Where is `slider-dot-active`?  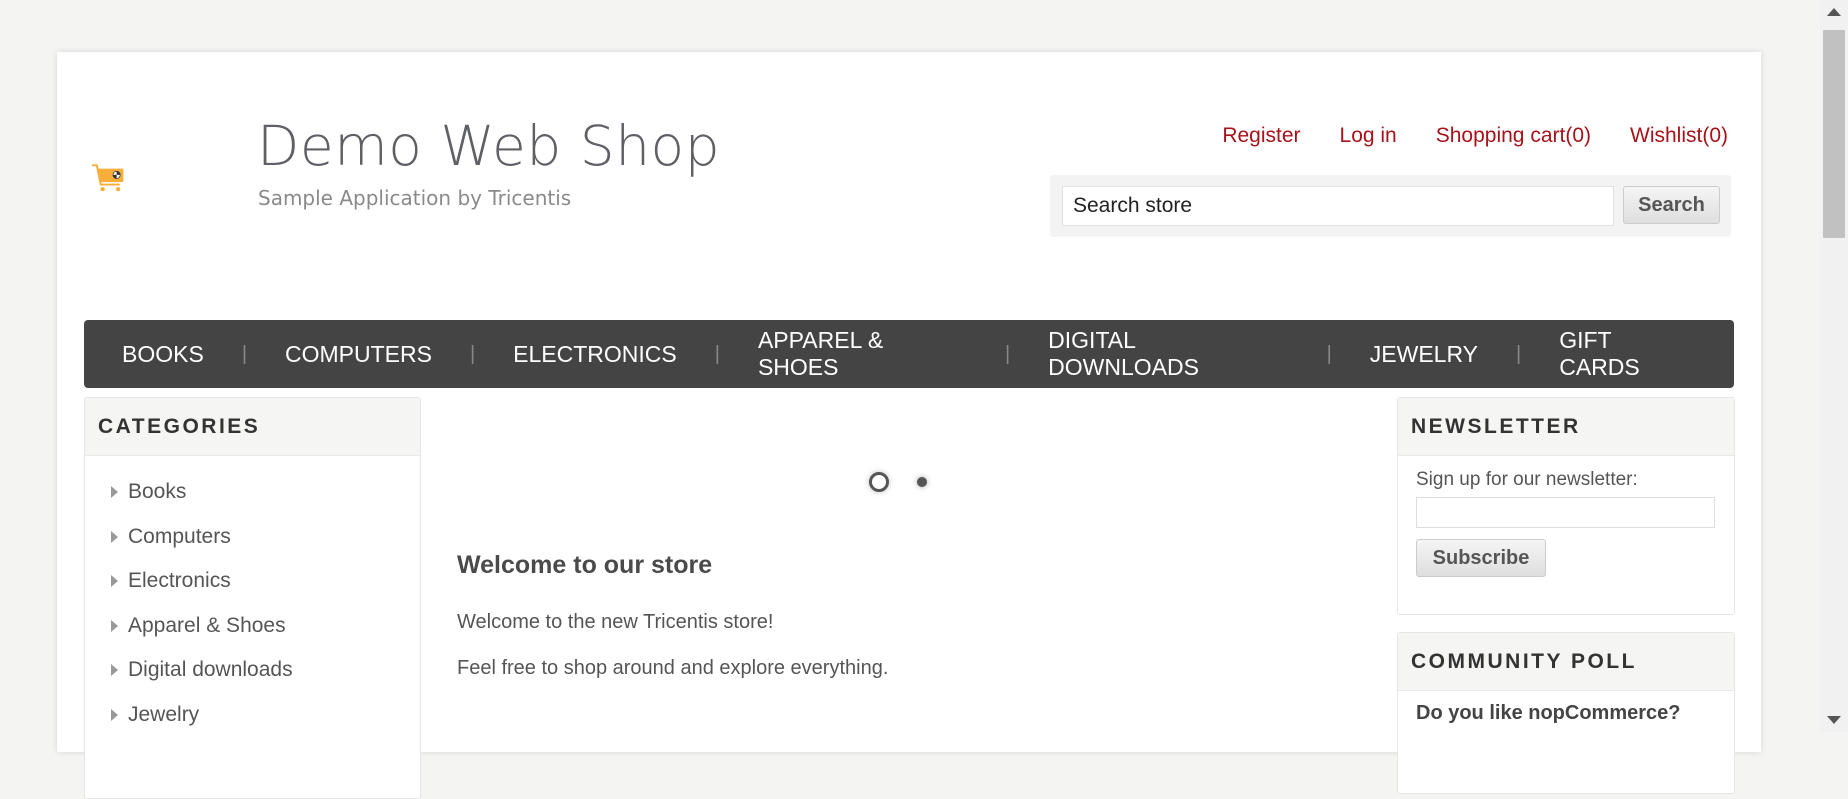 slider-dot-active is located at coordinates (879, 482).